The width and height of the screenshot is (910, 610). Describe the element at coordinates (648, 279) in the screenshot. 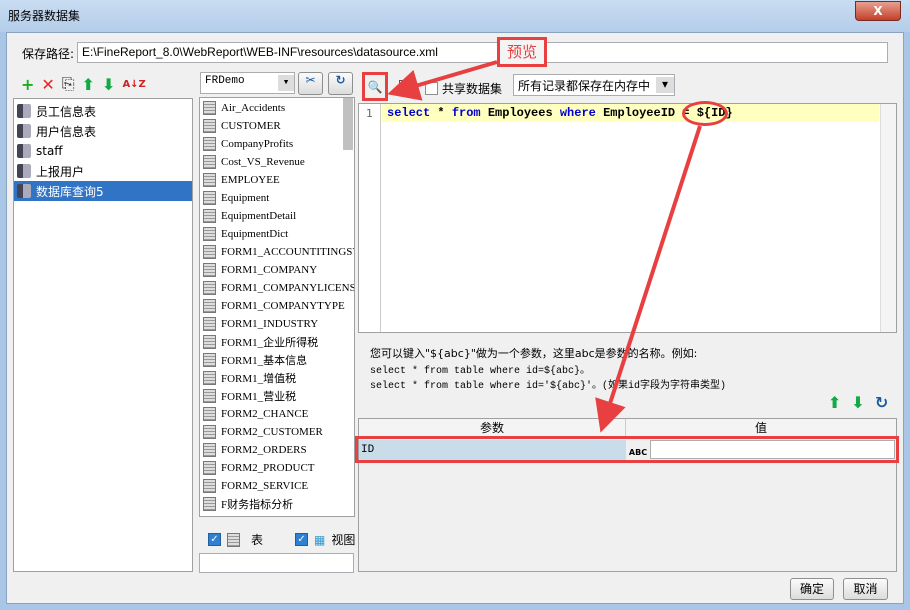

I see `arrow-to-param` at that location.